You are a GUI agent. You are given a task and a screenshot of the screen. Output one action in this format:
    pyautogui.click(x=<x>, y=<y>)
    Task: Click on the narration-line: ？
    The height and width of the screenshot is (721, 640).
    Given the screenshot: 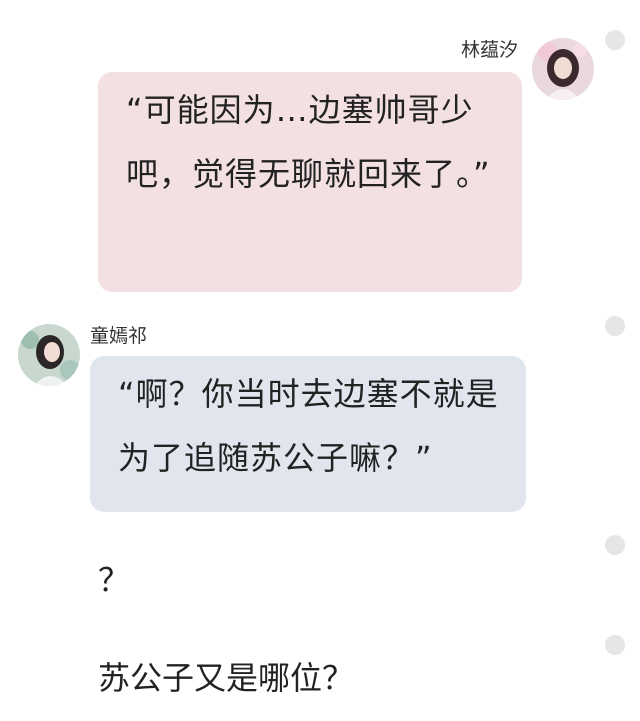 What is the action you would take?
    pyautogui.click(x=114, y=580)
    